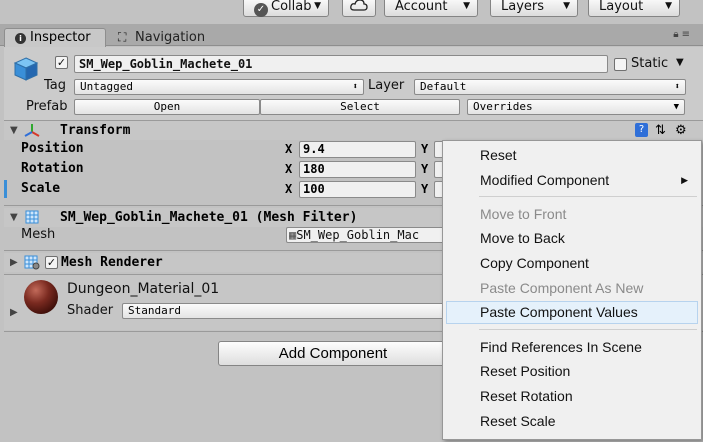 Image resolution: width=703 pixels, height=442 pixels. I want to click on layers-button: Layers ▼, so click(534, 8).